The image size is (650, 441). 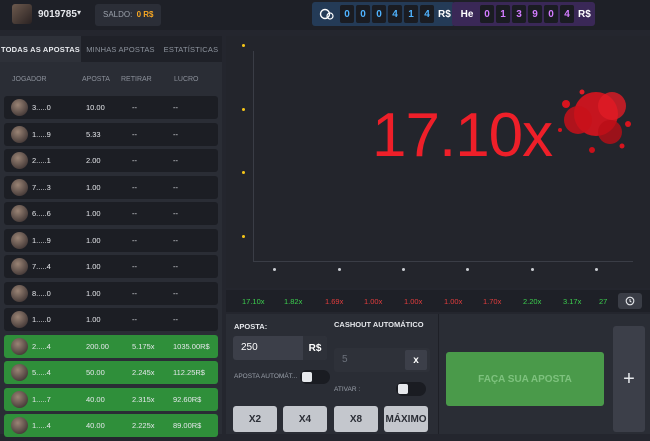 I want to click on history-multiplier: 3.17x, so click(x=572, y=301).